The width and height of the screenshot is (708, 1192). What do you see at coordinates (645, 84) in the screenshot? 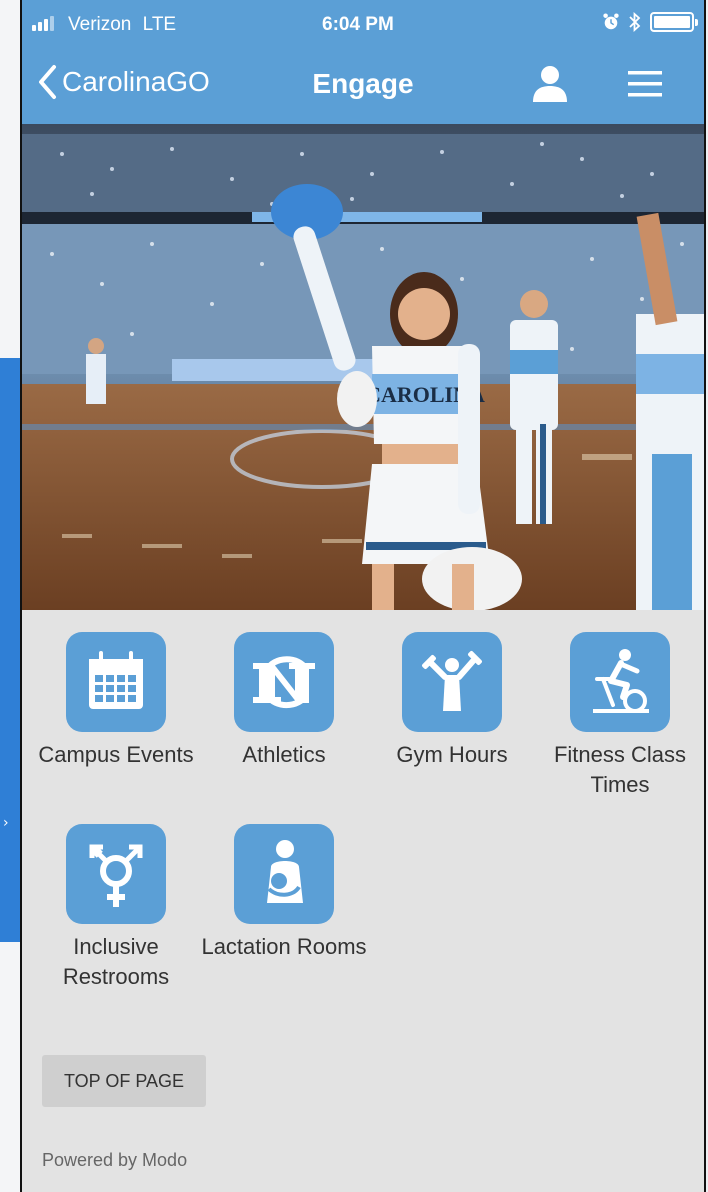
I see `menu-icon` at bounding box center [645, 84].